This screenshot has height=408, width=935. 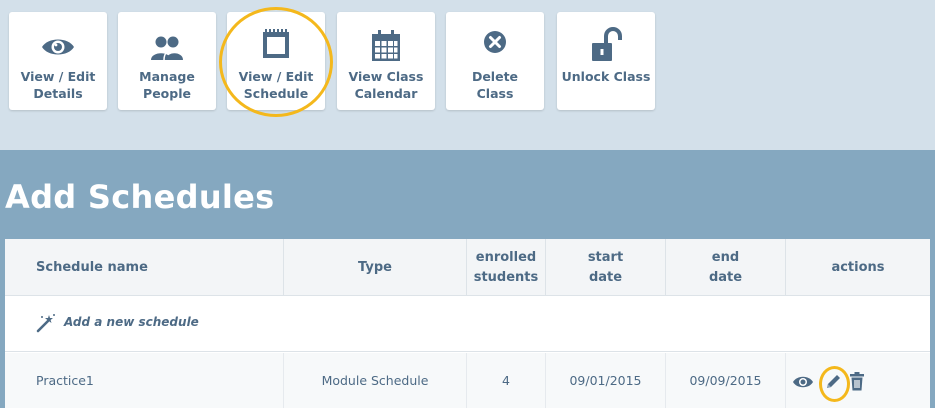 I want to click on column-header-actions: actions, so click(x=858, y=267).